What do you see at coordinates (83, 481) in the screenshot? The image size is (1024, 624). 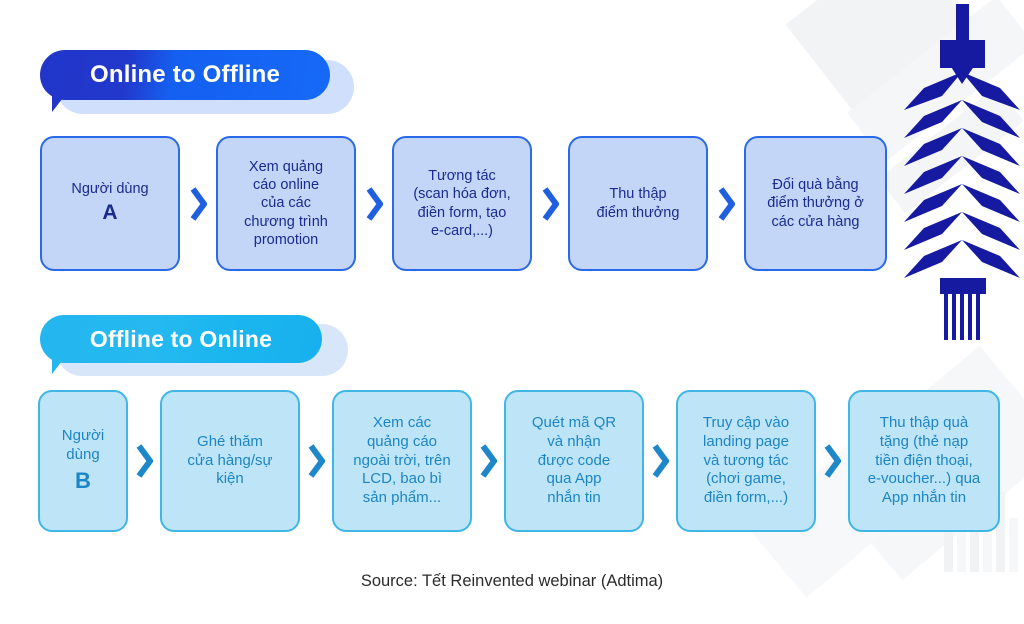 I see `flow-step-emphasis: B` at bounding box center [83, 481].